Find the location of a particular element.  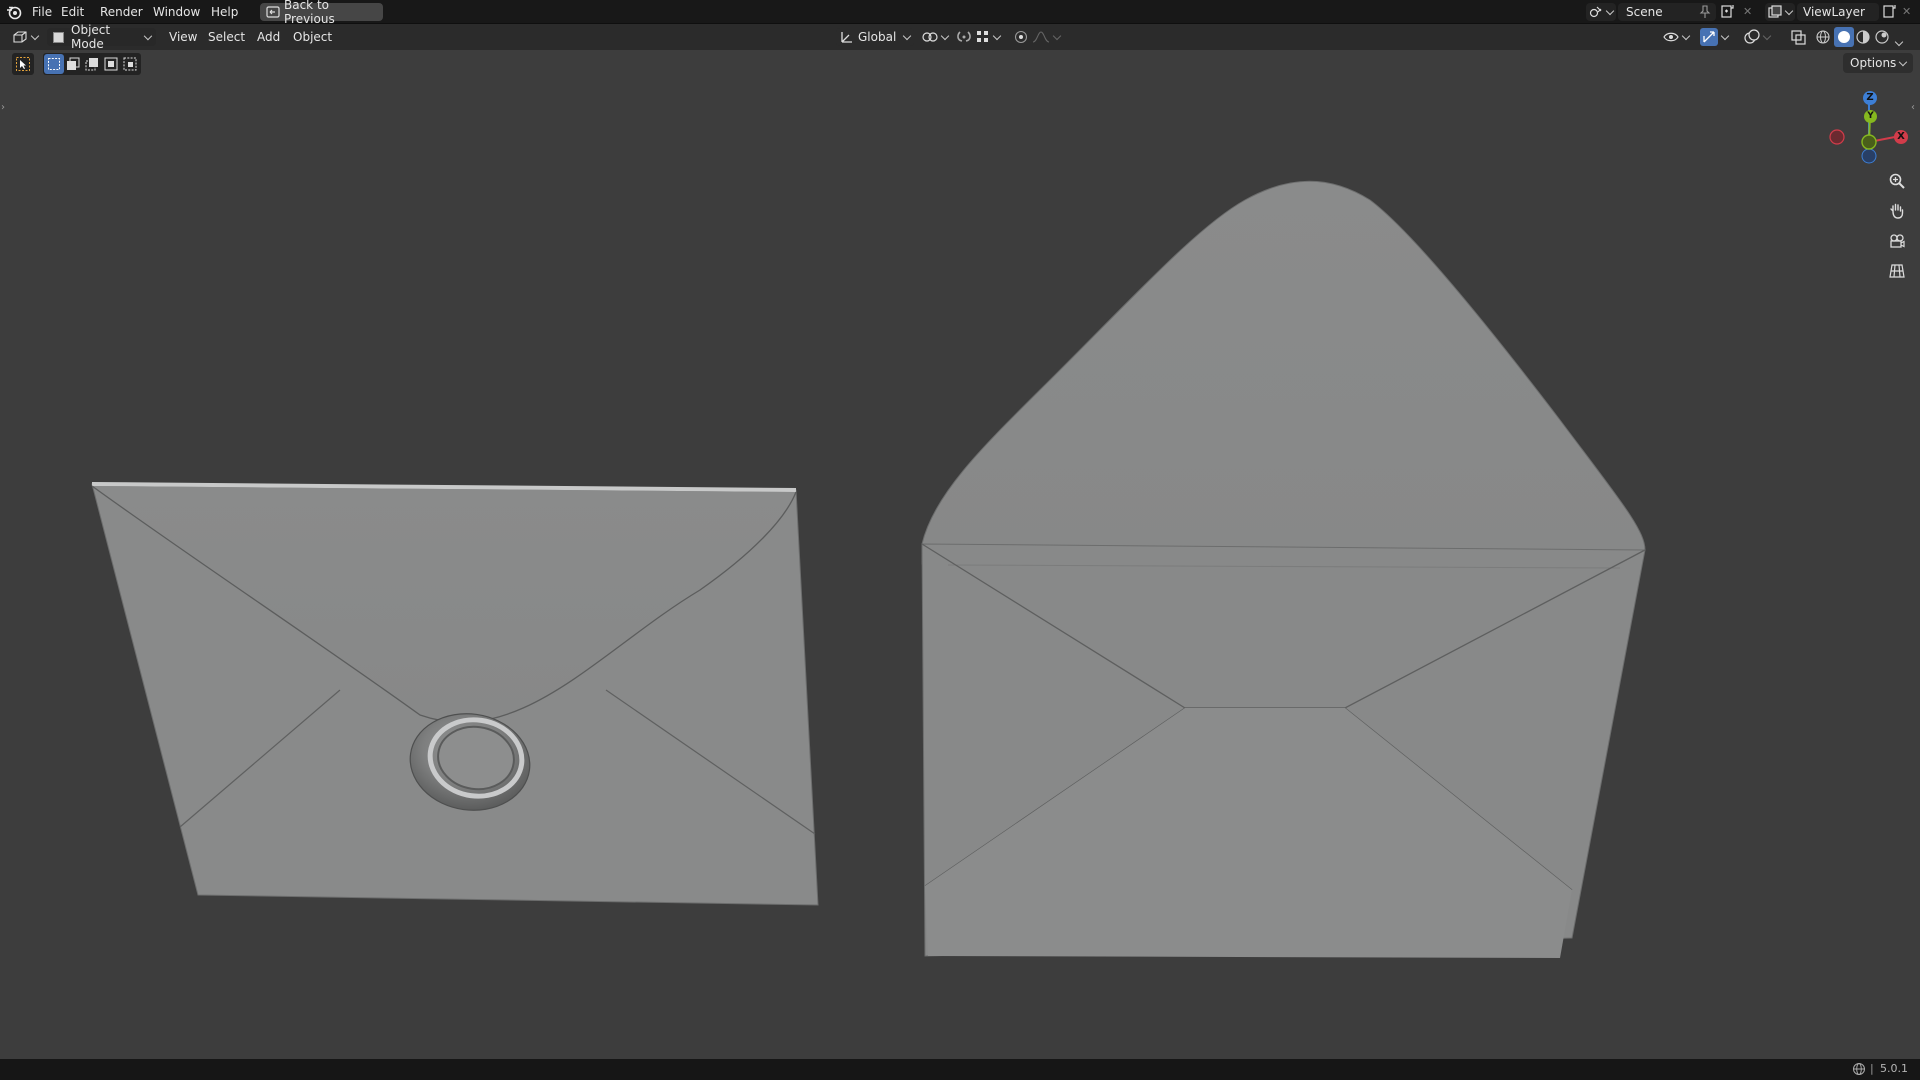

material-icon is located at coordinates (1863, 37).